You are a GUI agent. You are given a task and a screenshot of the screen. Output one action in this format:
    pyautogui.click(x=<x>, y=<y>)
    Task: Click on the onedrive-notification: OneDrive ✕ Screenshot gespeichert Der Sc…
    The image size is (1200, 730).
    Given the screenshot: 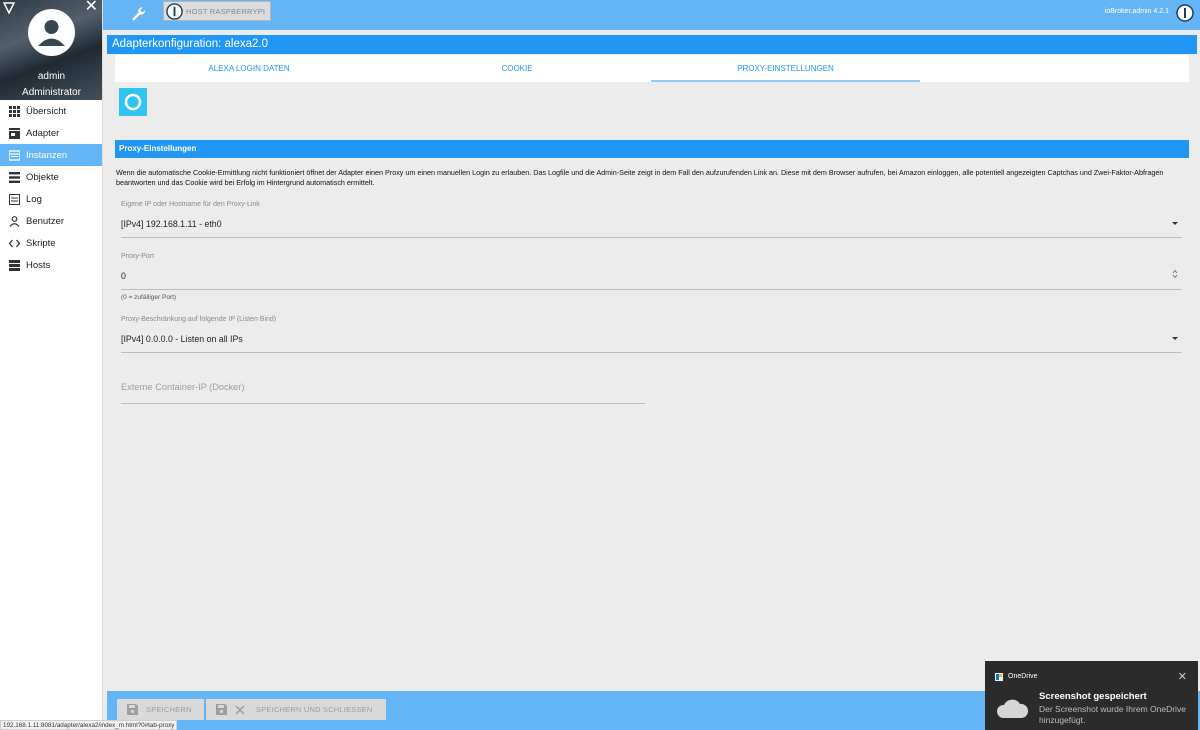 What is the action you would take?
    pyautogui.click(x=1091, y=695)
    